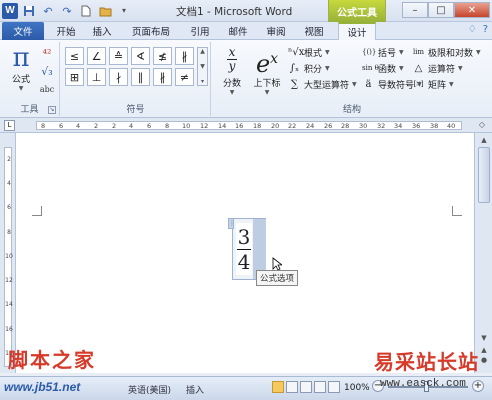 The height and width of the screenshot is (400, 492). I want to click on open-folder-icon, so click(105, 11).